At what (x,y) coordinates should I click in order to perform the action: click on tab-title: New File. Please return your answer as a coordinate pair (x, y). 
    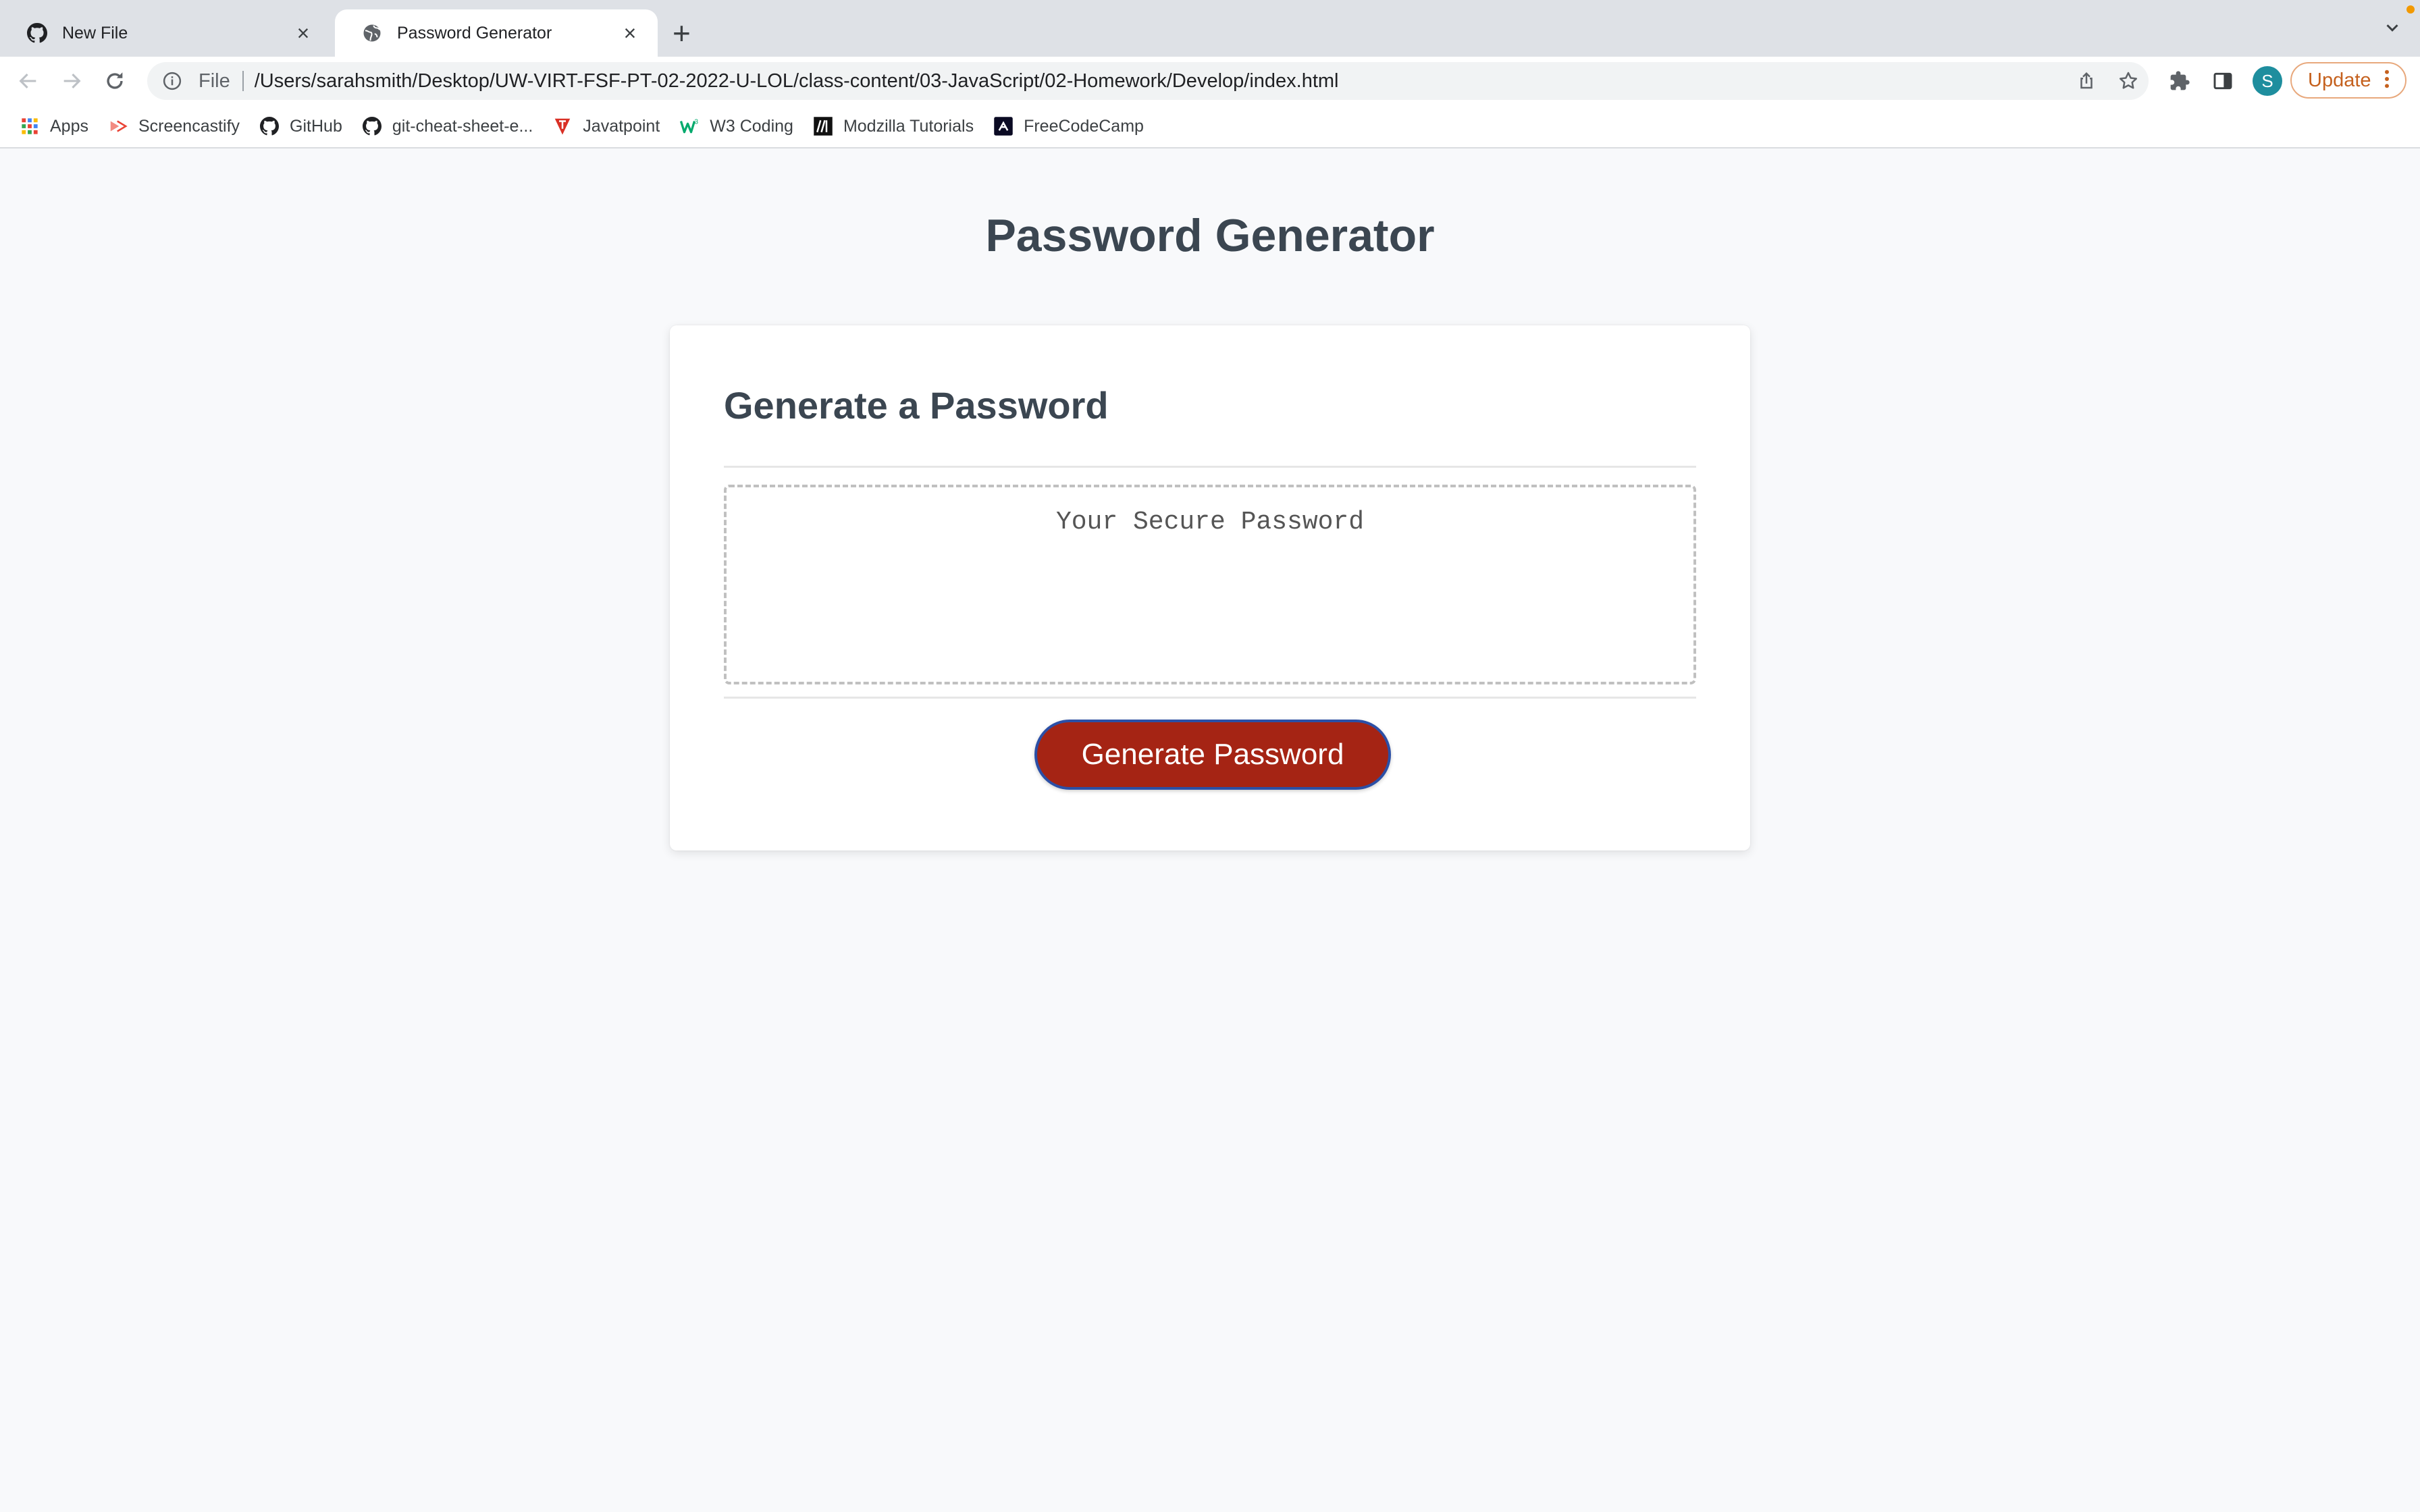
    Looking at the image, I should click on (95, 33).